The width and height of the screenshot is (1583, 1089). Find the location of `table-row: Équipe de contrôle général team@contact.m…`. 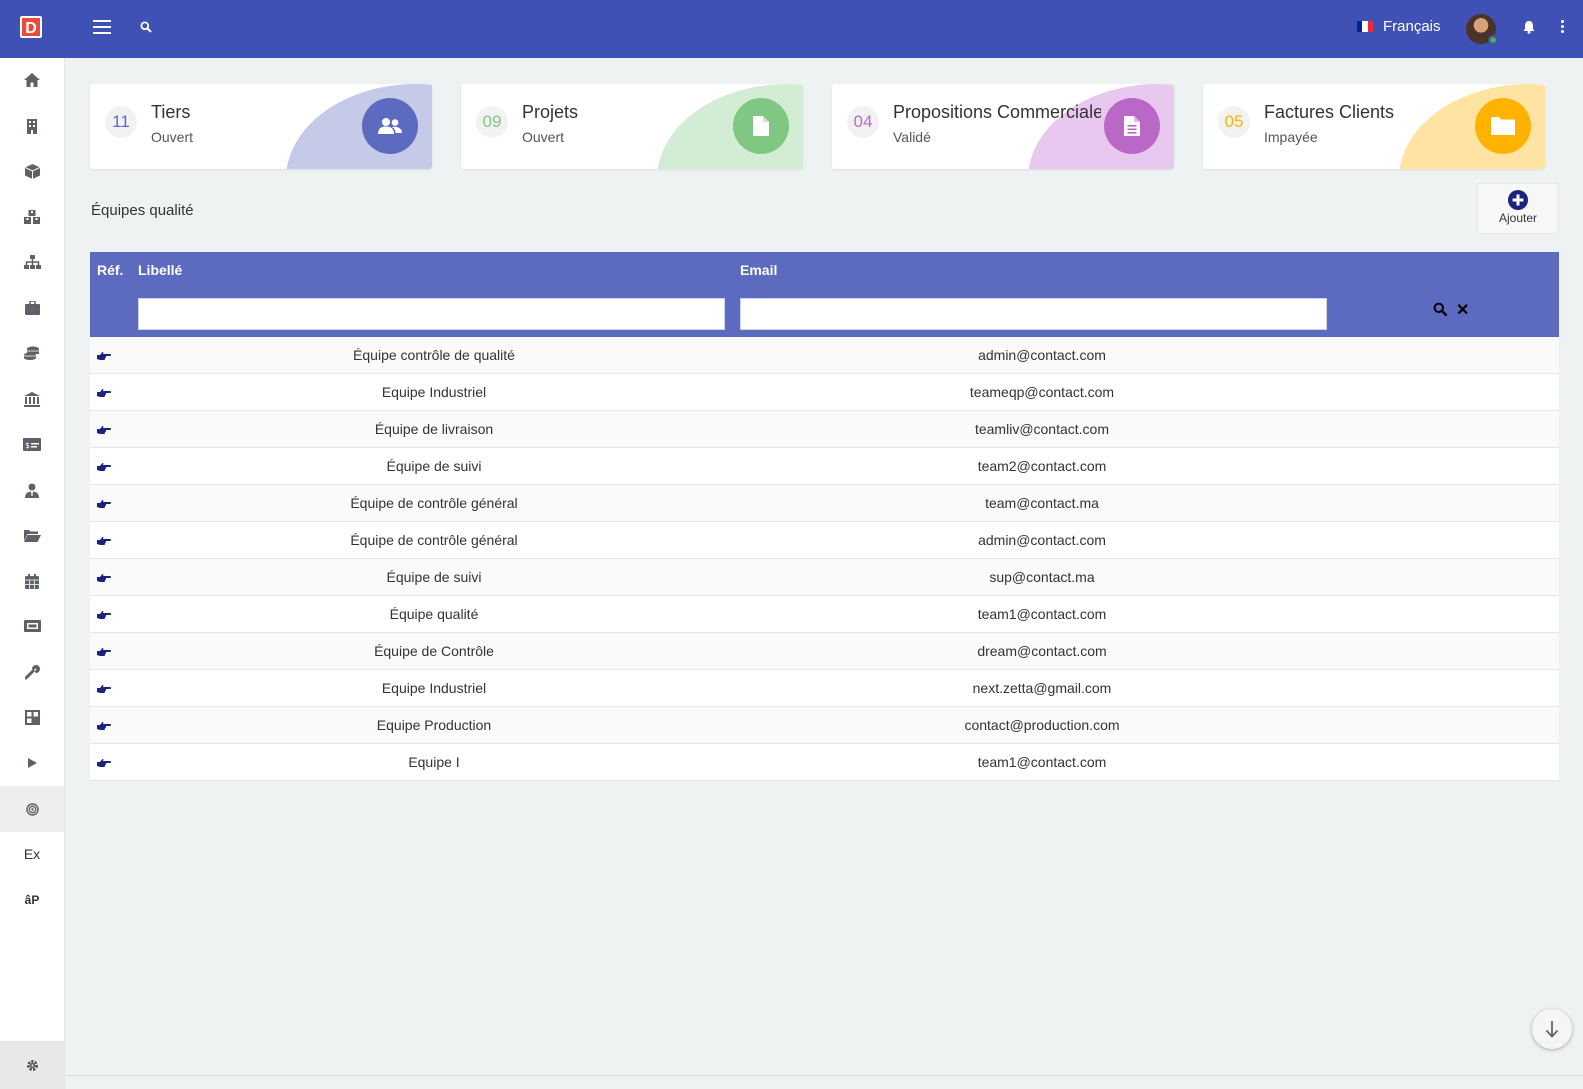

table-row: Équipe de contrôle général team@contact.m… is located at coordinates (824, 503).